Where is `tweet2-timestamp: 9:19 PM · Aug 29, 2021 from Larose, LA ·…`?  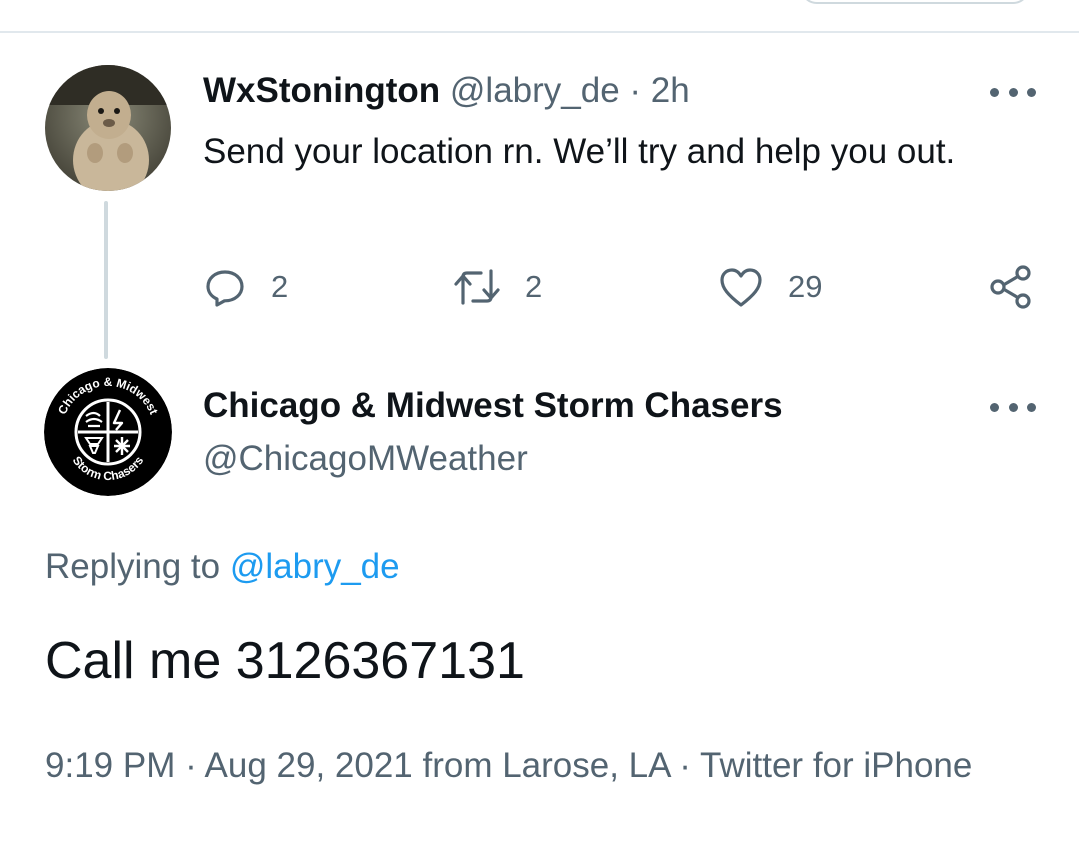 tweet2-timestamp: 9:19 PM · Aug 29, 2021 from Larose, LA ·… is located at coordinates (540, 766).